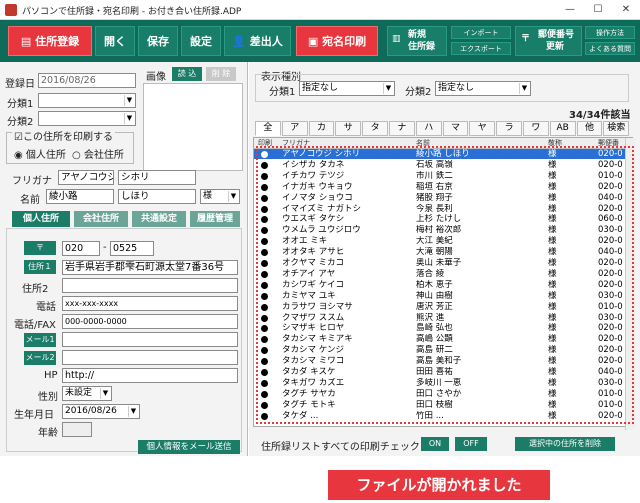 The height and width of the screenshot is (503, 640). What do you see at coordinates (342, 447) in the screenshot?
I see `print-check-all-label: 住所録リストすべての印刷チェック:` at bounding box center [342, 447].